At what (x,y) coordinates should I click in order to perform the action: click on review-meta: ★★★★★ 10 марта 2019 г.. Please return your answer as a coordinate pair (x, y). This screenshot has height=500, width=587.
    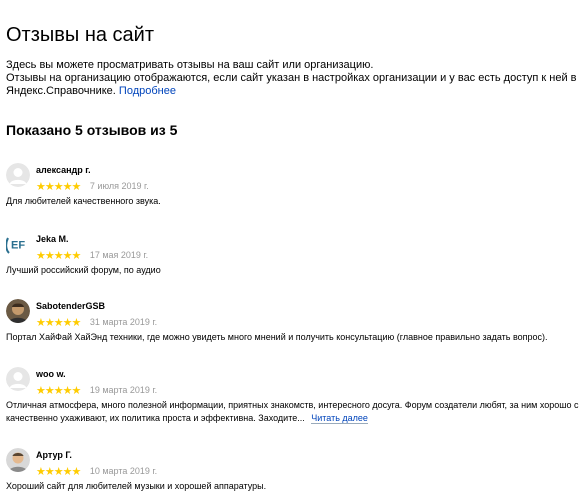
    Looking at the image, I should click on (97, 470).